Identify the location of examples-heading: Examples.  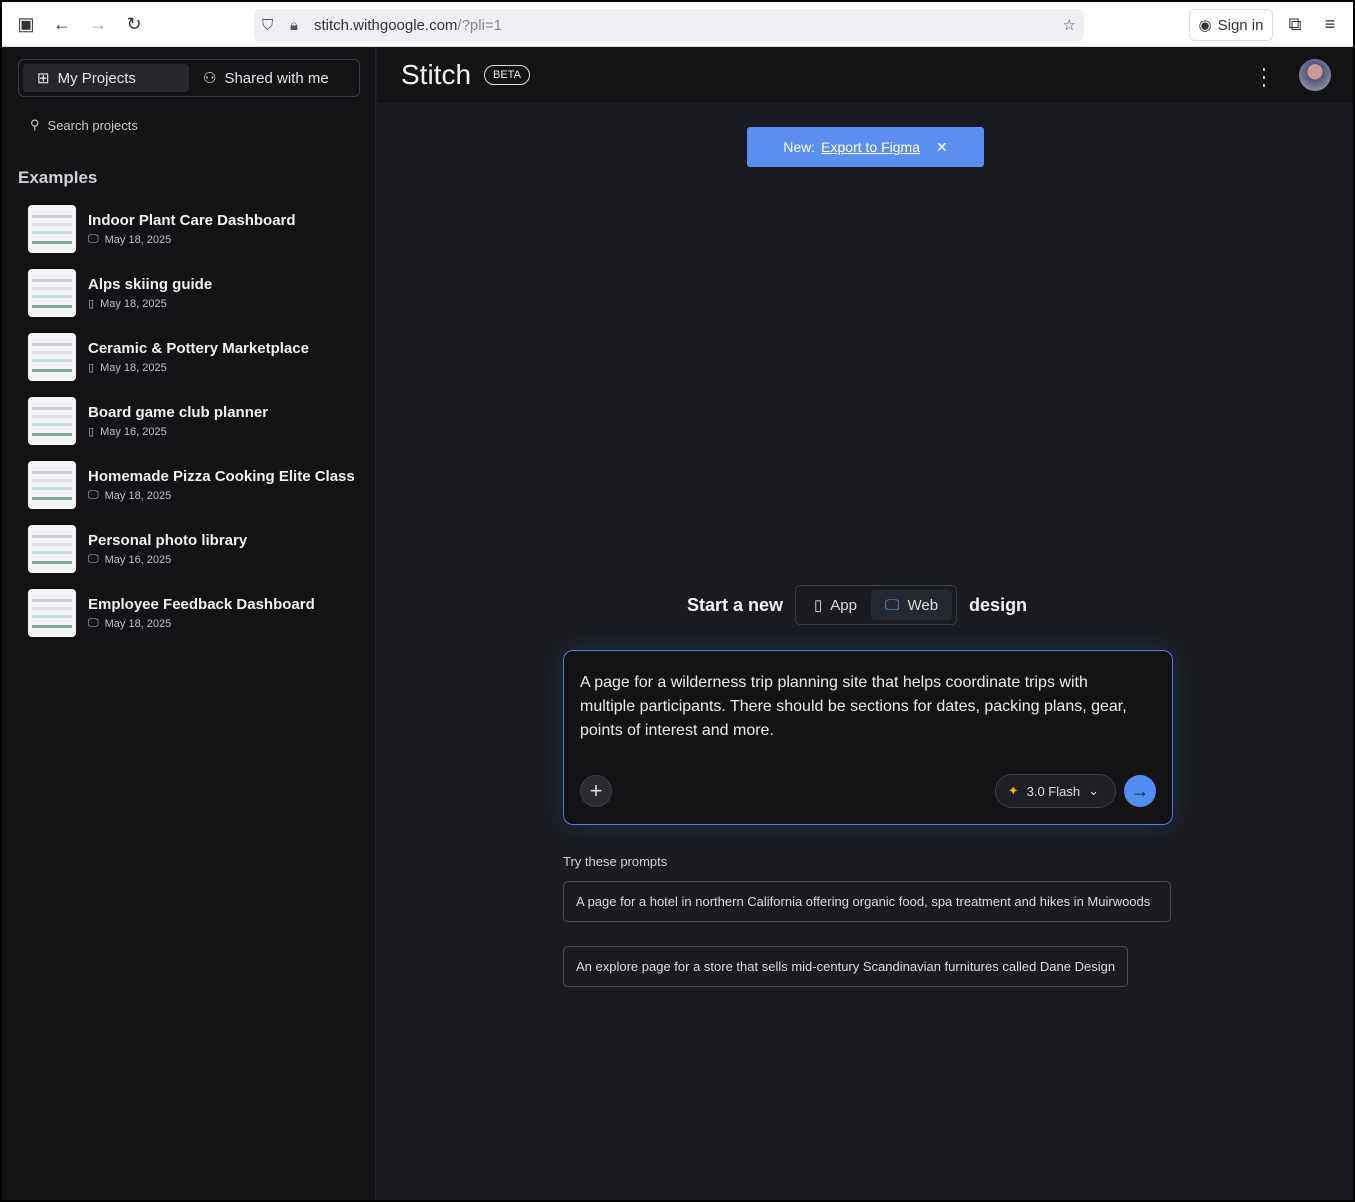
(58, 177).